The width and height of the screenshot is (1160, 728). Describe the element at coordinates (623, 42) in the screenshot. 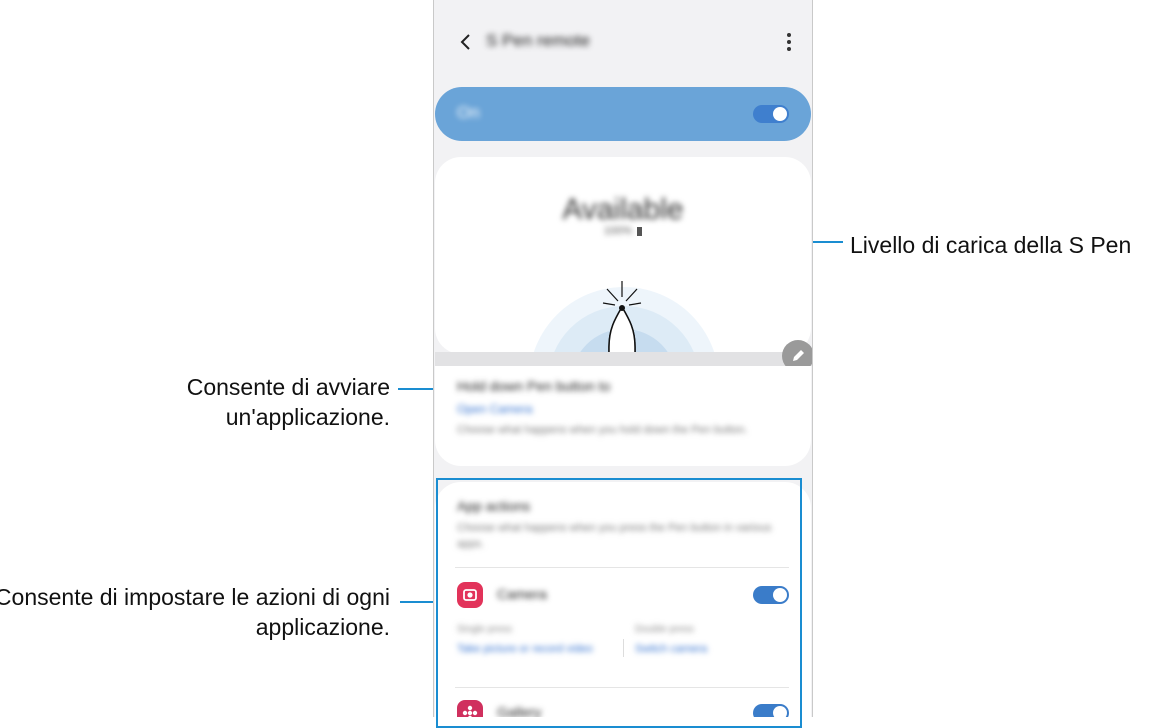

I see `app-bar: S Pen remote` at that location.